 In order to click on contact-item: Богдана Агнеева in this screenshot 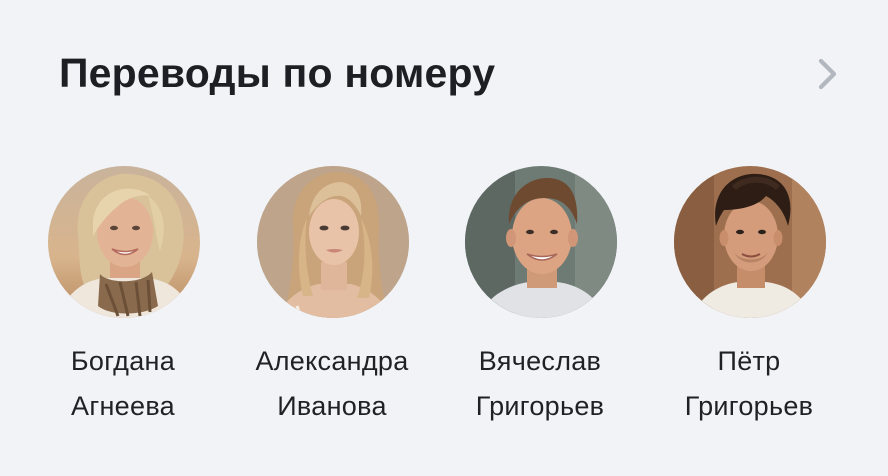, I will do `click(123, 301)`.